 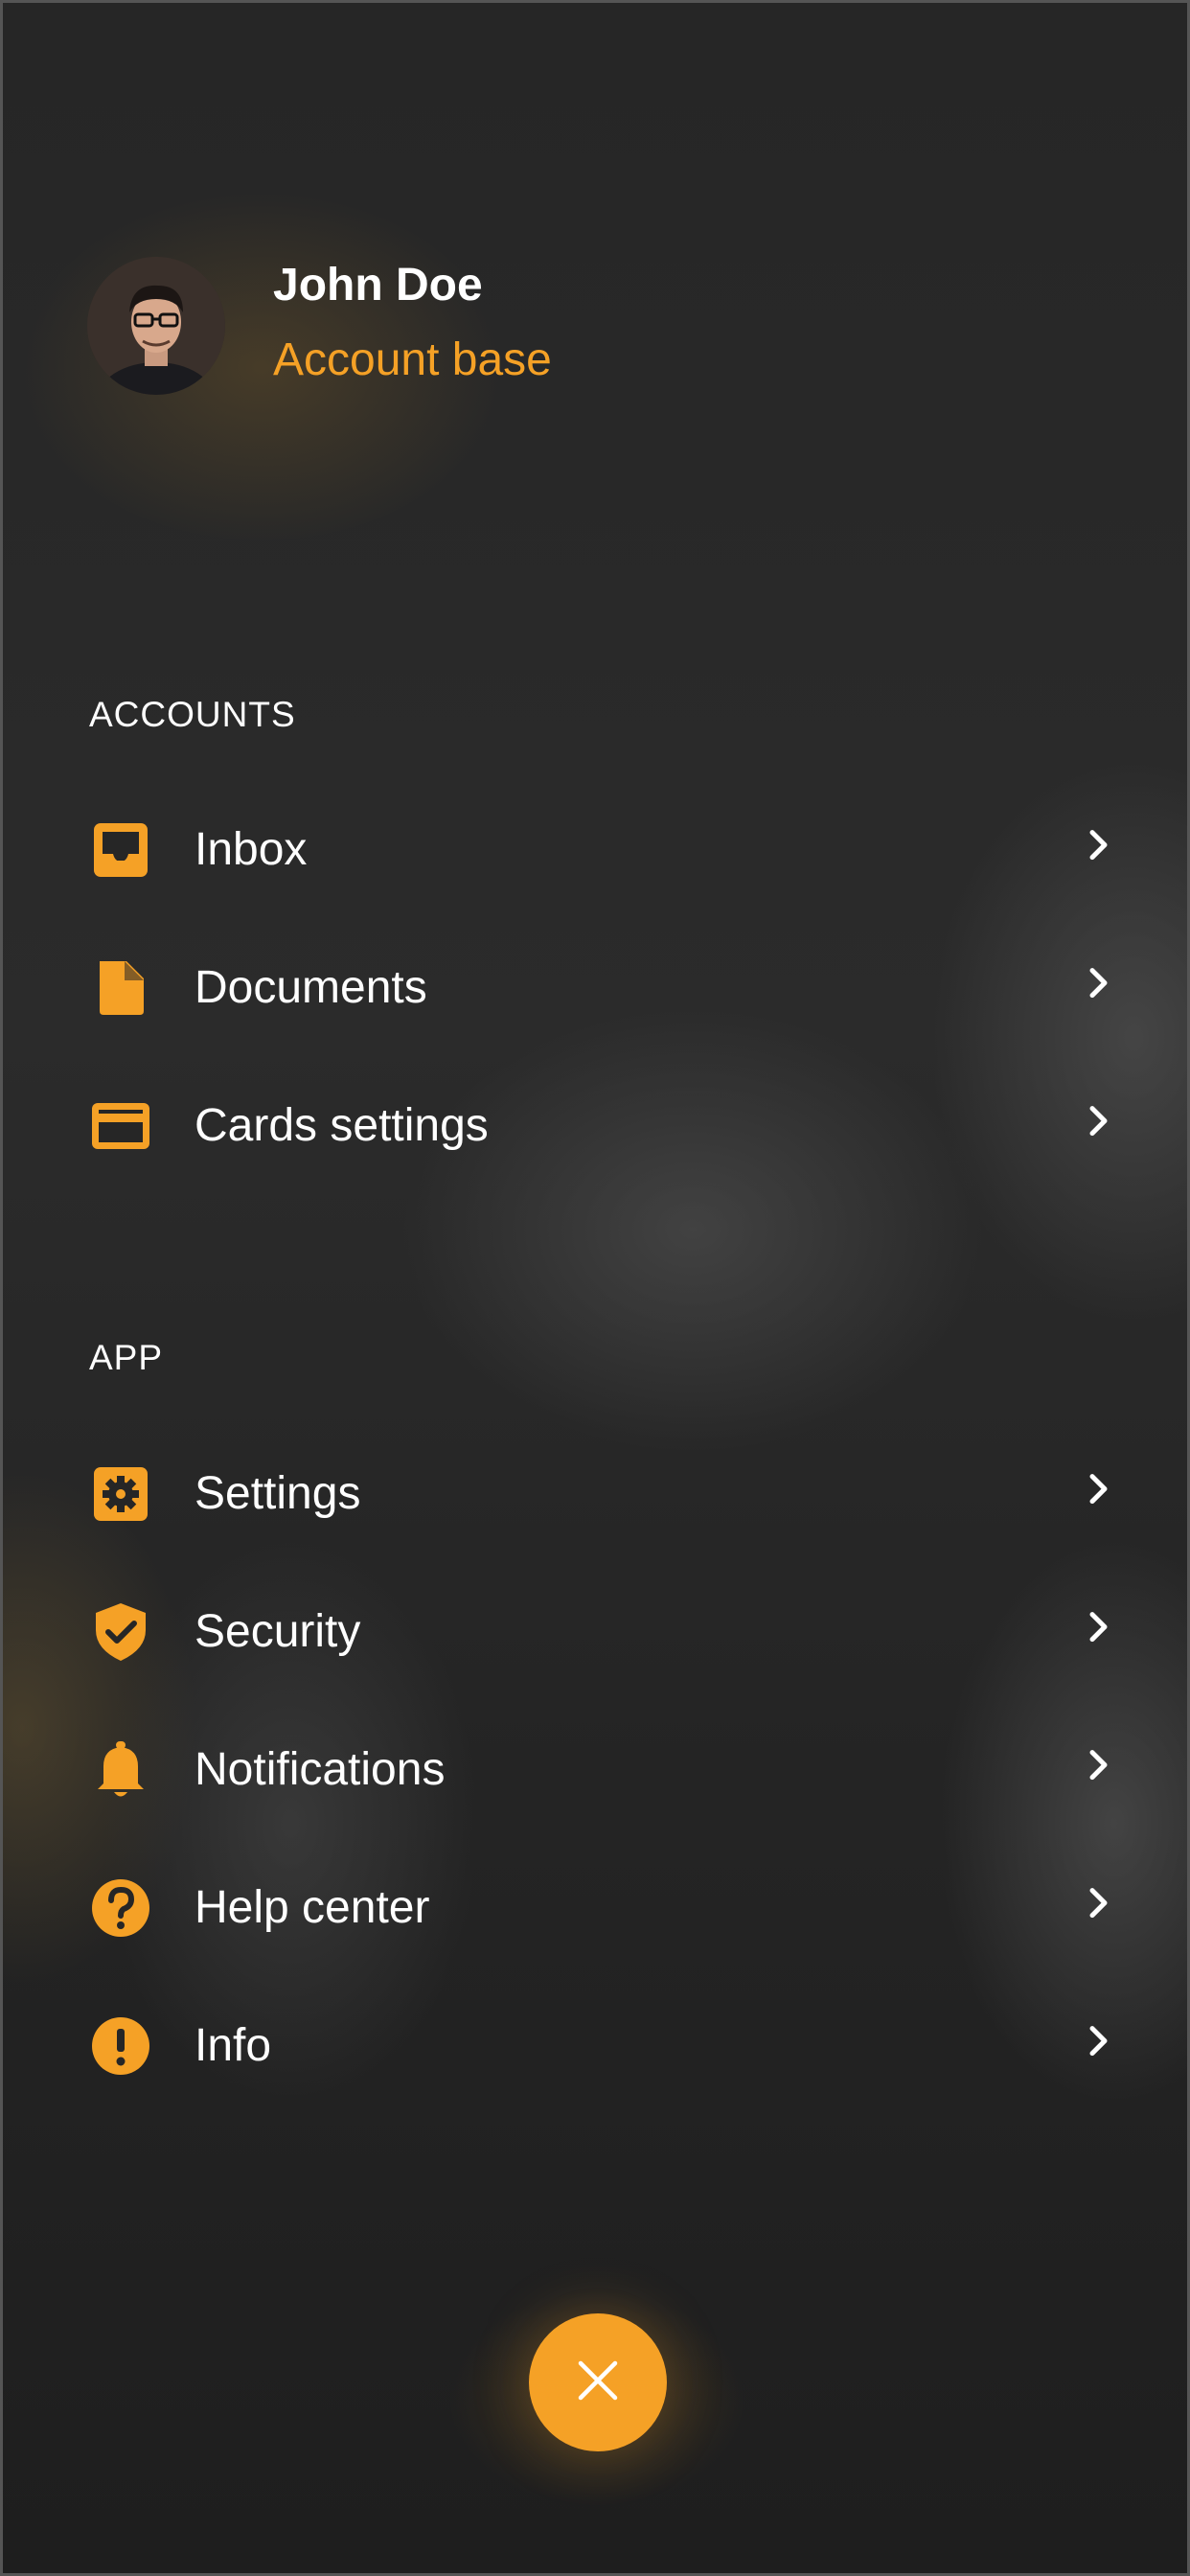 What do you see at coordinates (342, 1125) in the screenshot?
I see `menu-item-label: Cards settings` at bounding box center [342, 1125].